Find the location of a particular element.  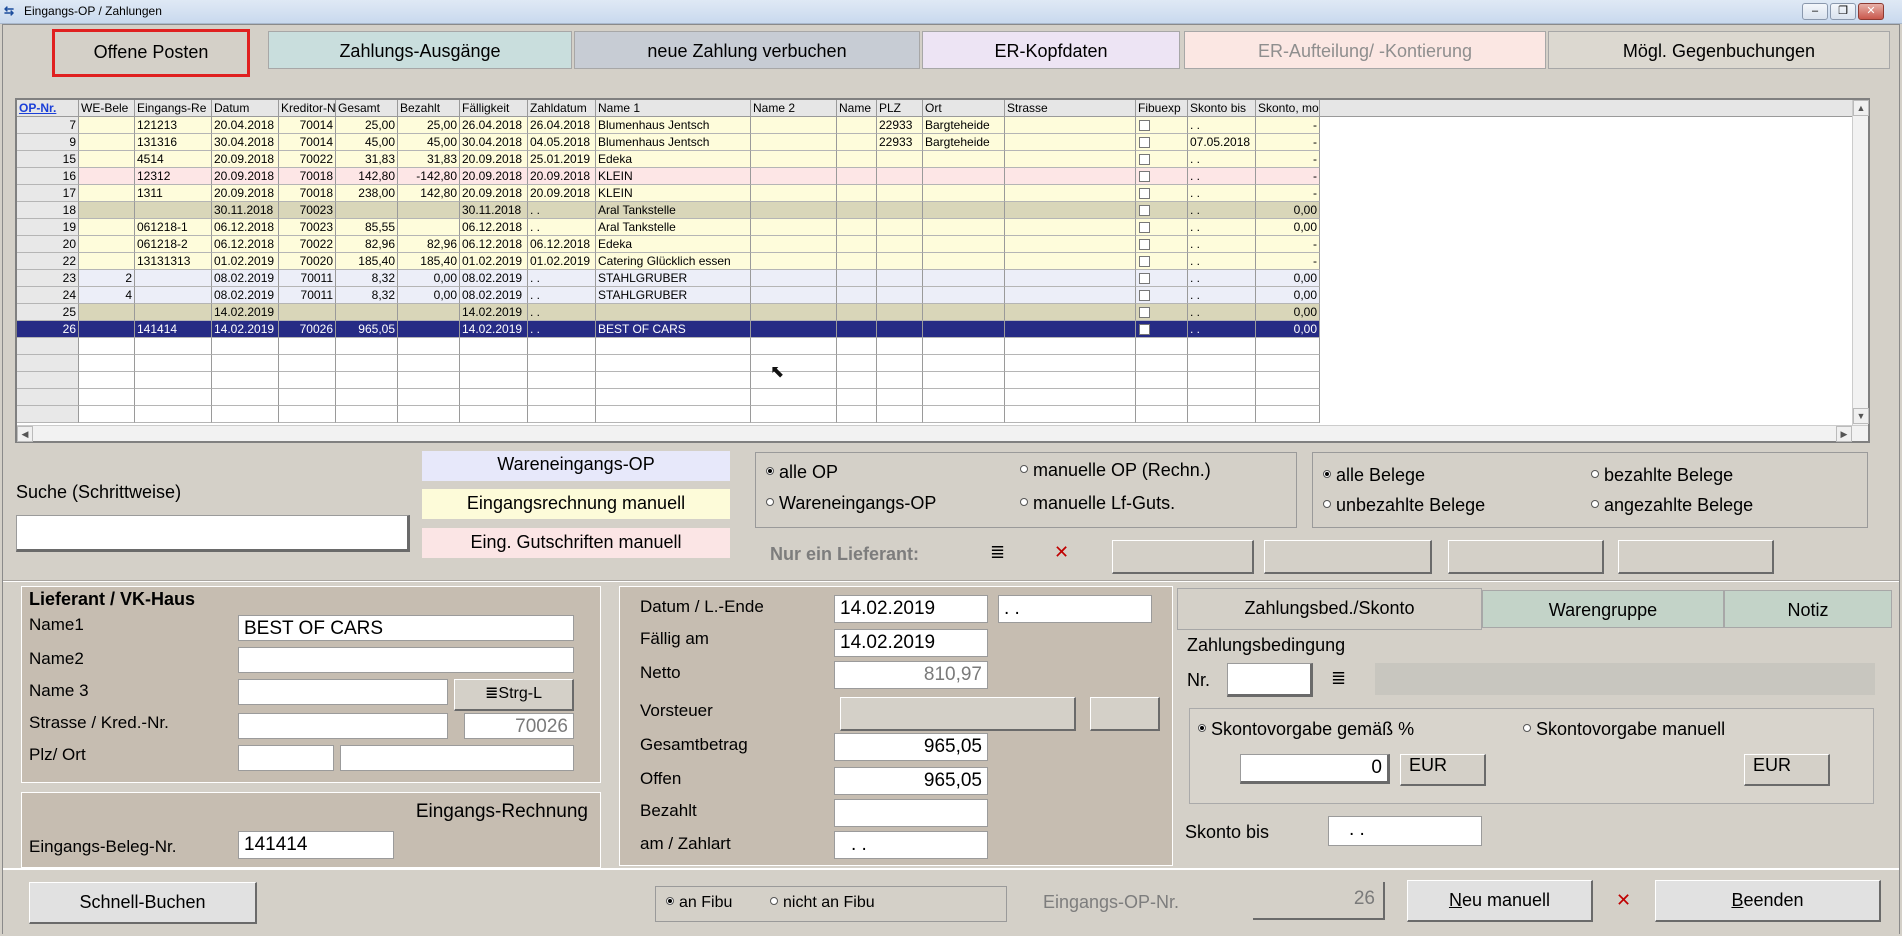

grid-cell: 2 is located at coordinates (107, 278).